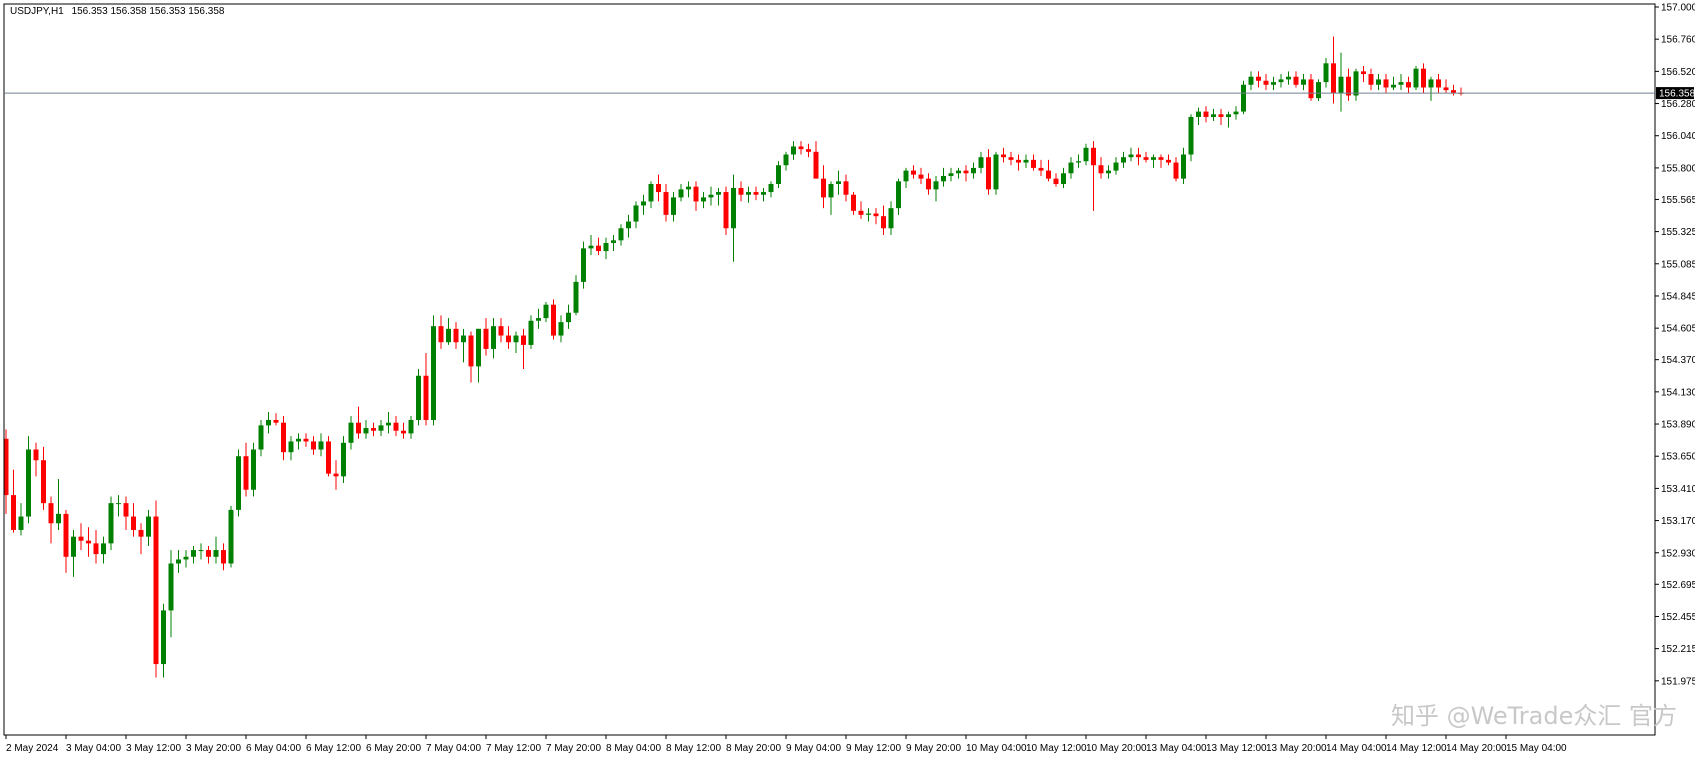 Image resolution: width=1695 pixels, height=759 pixels. Describe the element at coordinates (453, 748) in the screenshot. I see `x-tick-label: 7 May 04:00` at that location.